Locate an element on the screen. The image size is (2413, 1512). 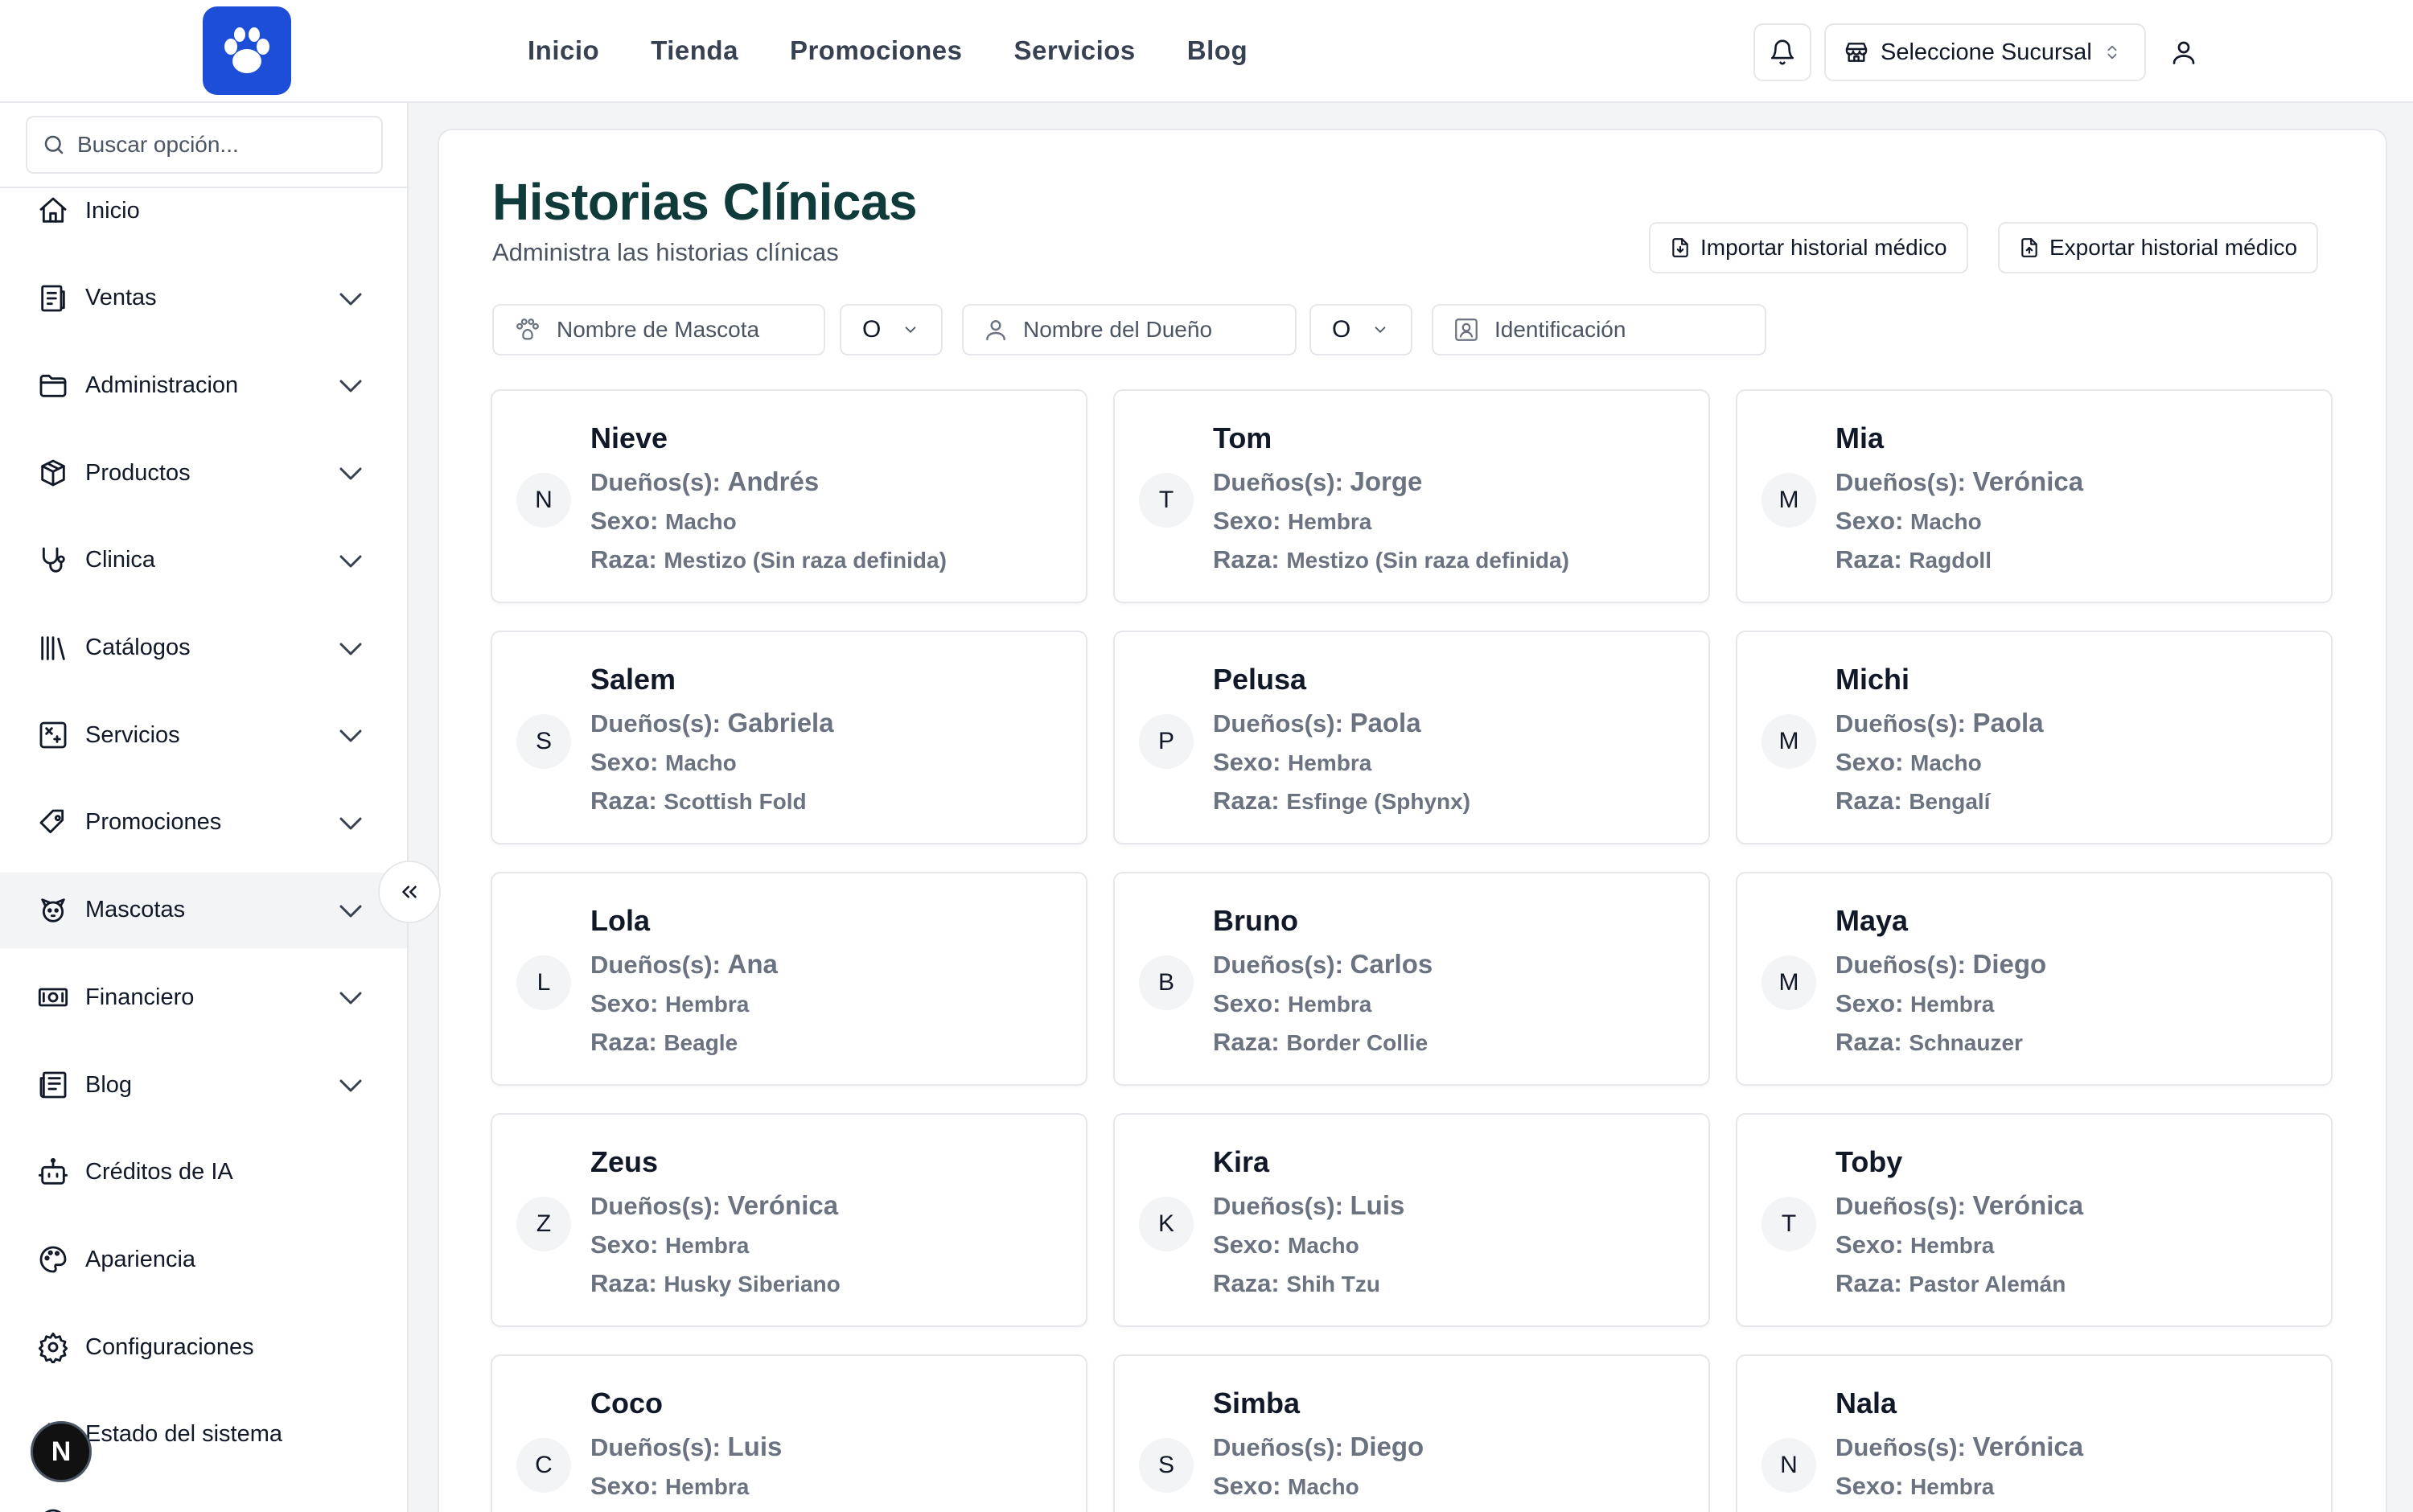
sidebar-item-configuraciones: Configuraciones is located at coordinates (204, 1347).